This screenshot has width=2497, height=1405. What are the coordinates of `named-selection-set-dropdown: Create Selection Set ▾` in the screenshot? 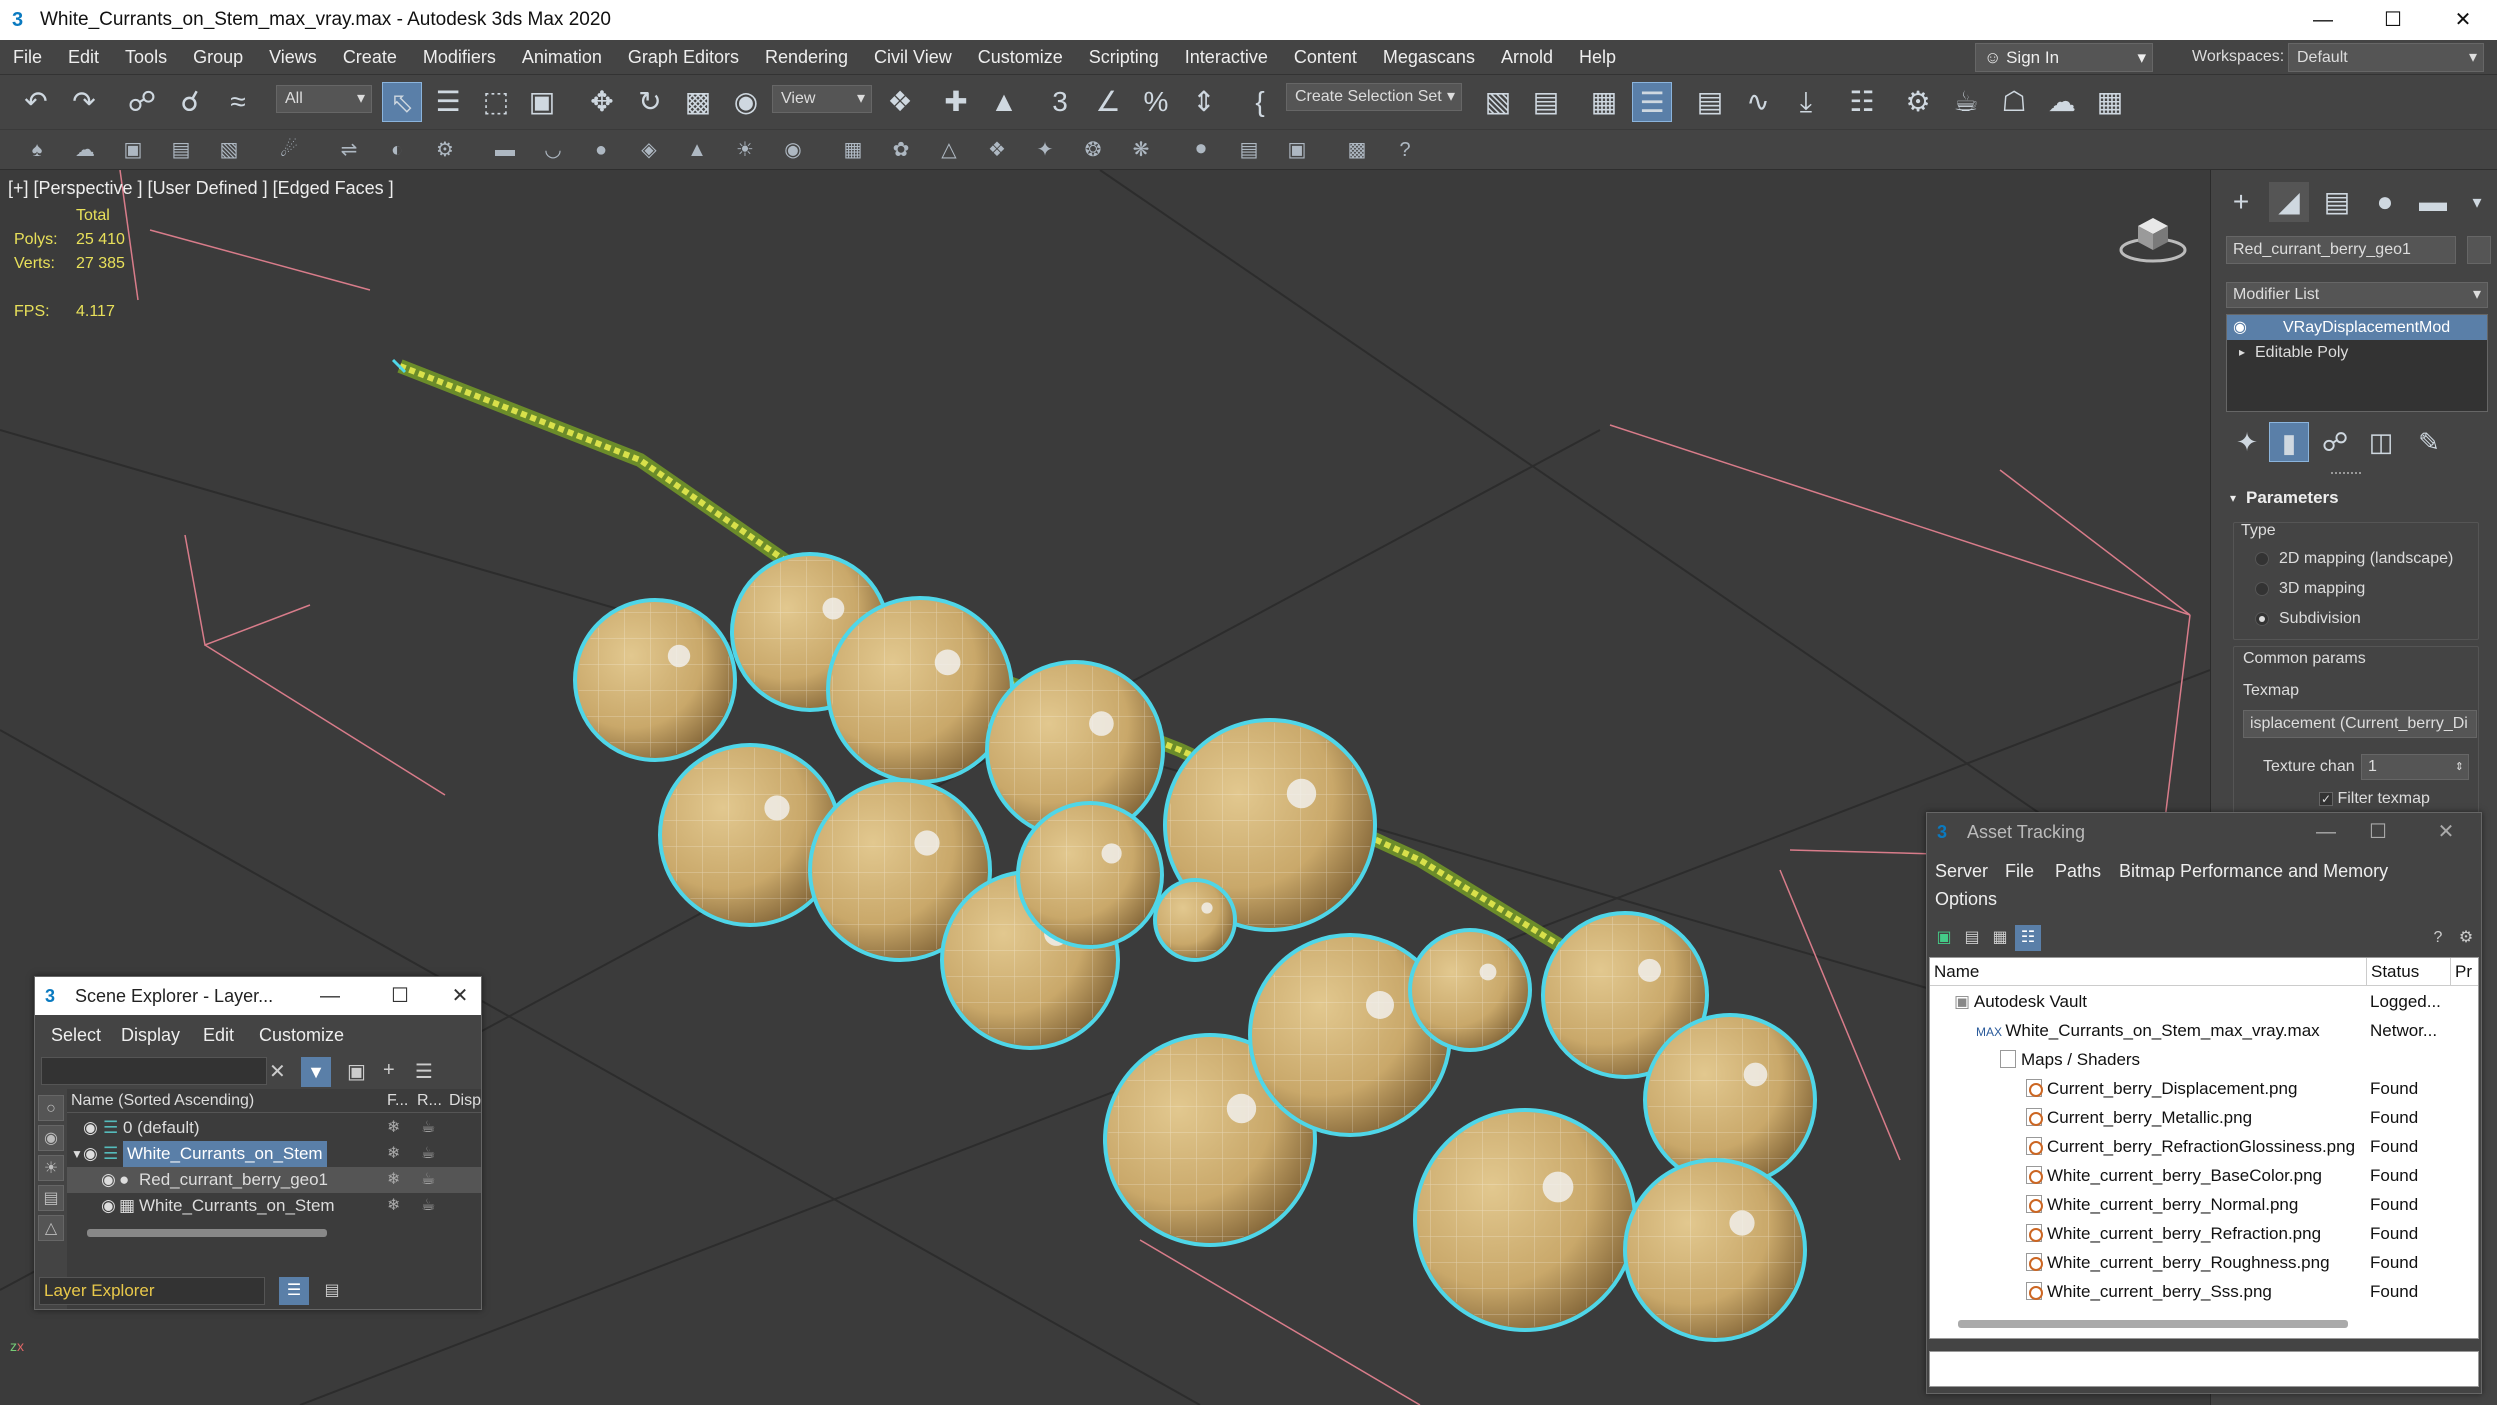 It's located at (1374, 97).